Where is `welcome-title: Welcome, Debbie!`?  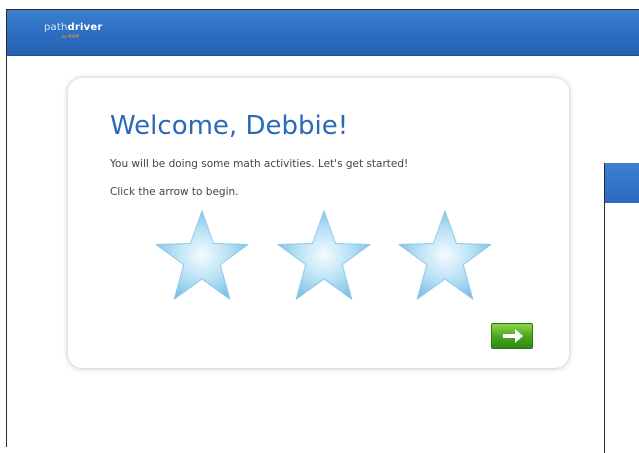 welcome-title: Welcome, Debbie! is located at coordinates (229, 126).